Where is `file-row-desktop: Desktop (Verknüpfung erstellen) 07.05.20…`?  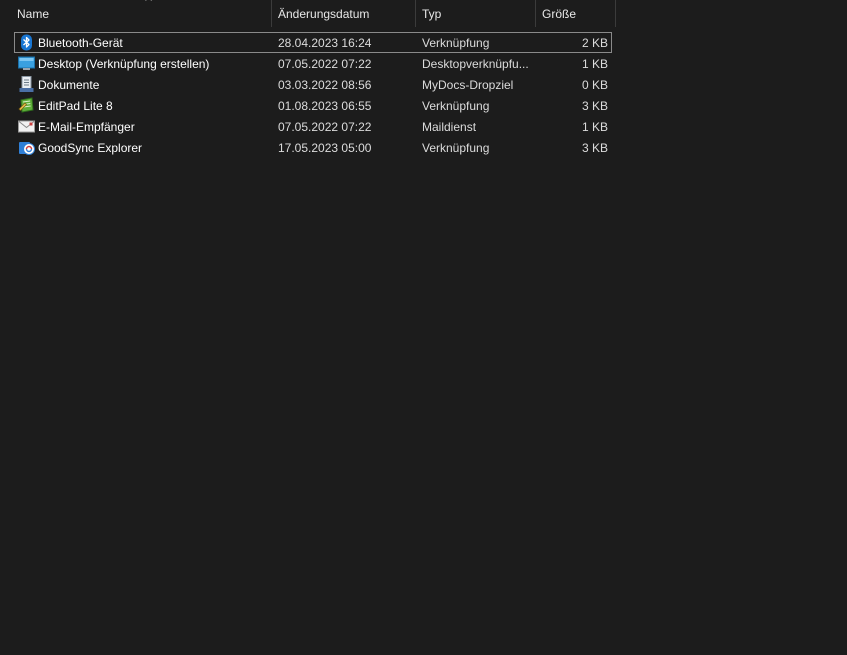 file-row-desktop: Desktop (Verknüpfung erstellen) 07.05.20… is located at coordinates (313, 63).